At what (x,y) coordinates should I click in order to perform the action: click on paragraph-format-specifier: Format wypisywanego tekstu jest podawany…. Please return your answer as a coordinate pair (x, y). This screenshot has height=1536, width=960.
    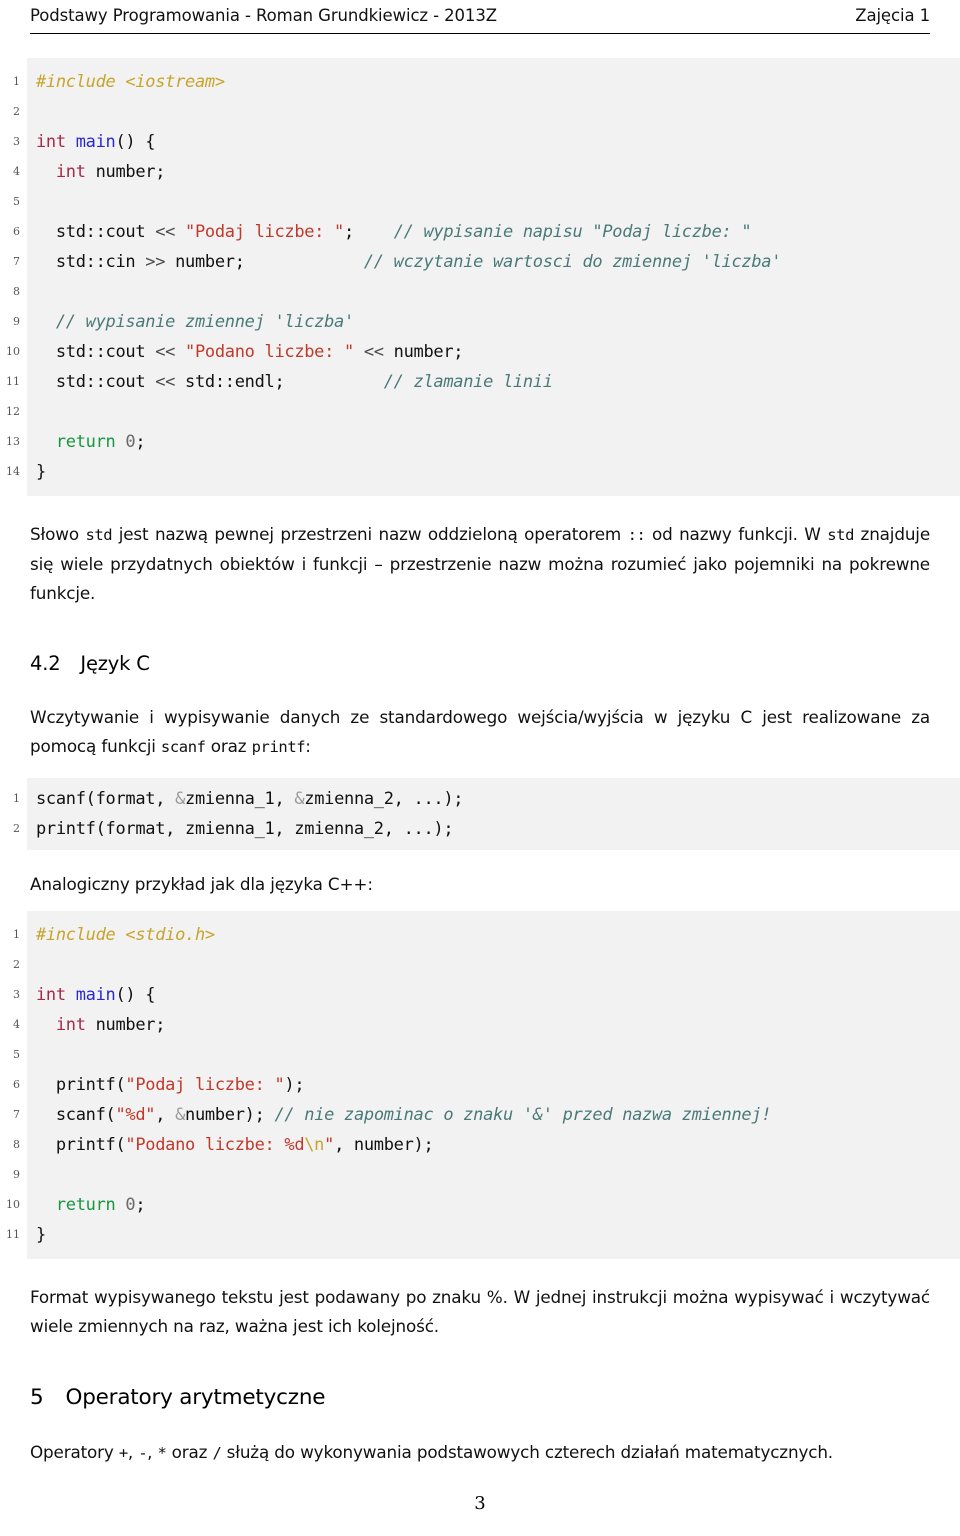
    Looking at the image, I should click on (480, 1312).